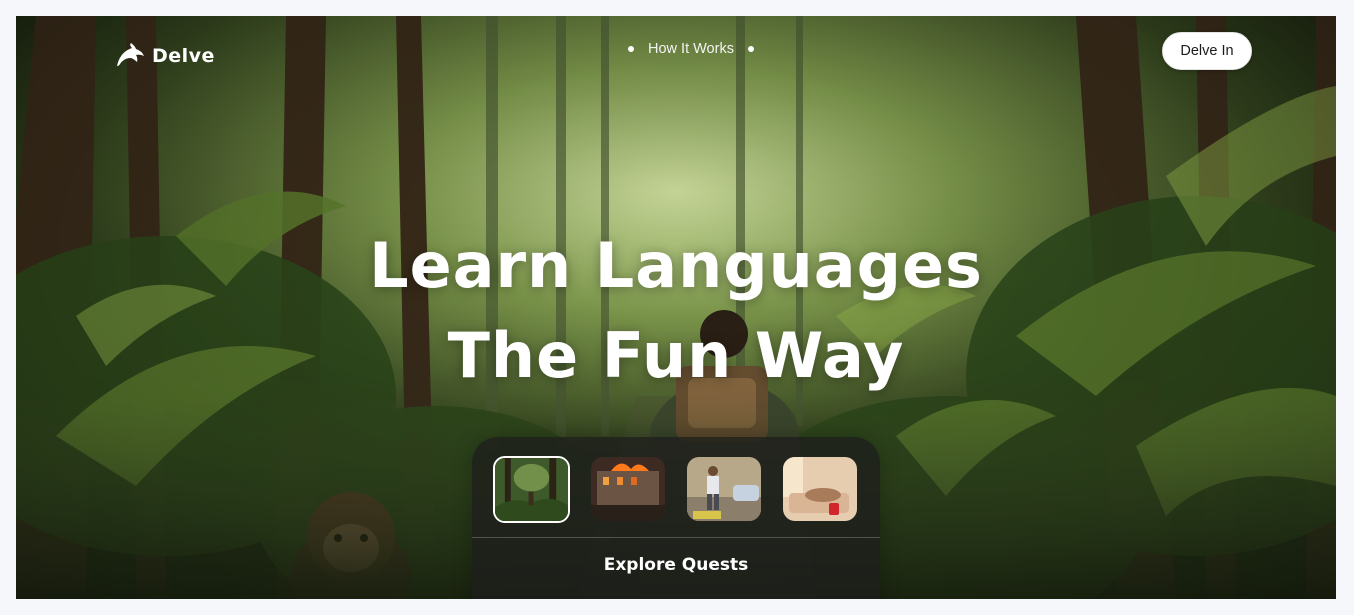 The width and height of the screenshot is (1354, 615). What do you see at coordinates (531, 489) in the screenshot?
I see `quest-thumbnail-jungle` at bounding box center [531, 489].